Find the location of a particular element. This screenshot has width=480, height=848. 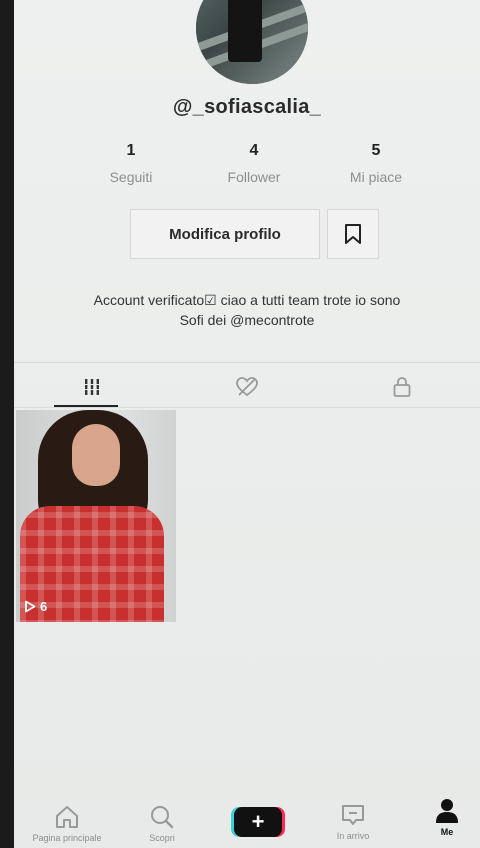

grid-icon is located at coordinates (91, 387).